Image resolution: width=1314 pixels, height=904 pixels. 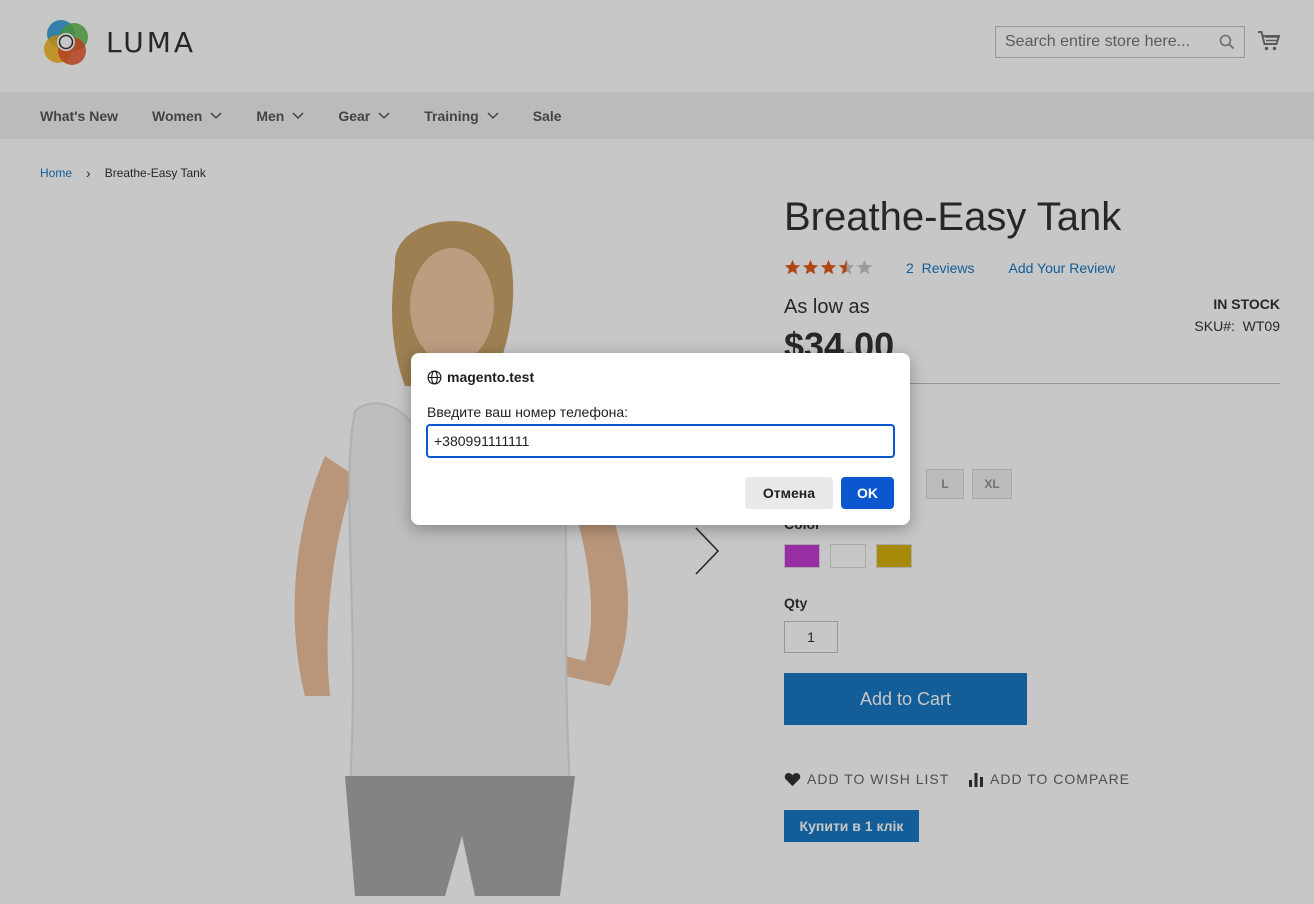 What do you see at coordinates (867, 493) in the screenshot?
I see `ok-button: OK` at bounding box center [867, 493].